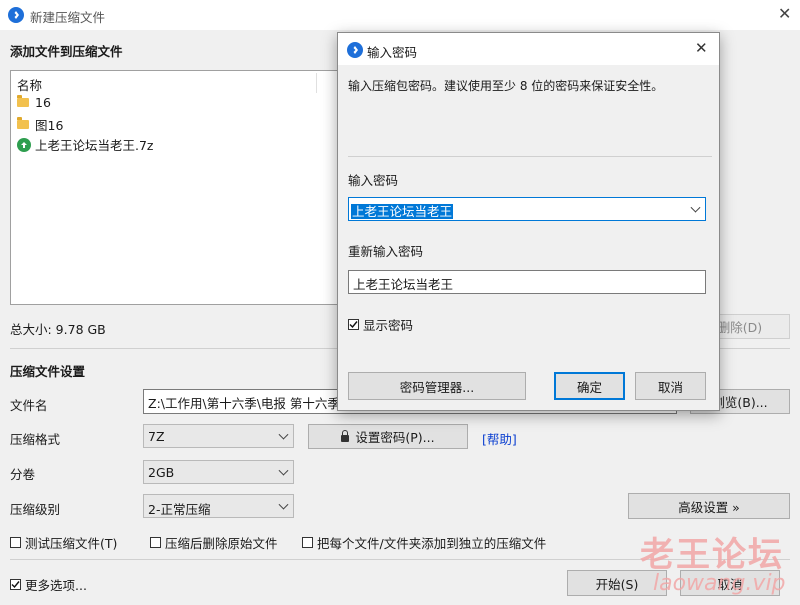 This screenshot has width=800, height=605. Describe the element at coordinates (400, 15) in the screenshot. I see `window-title-bar: 新建压缩文件 ✕` at that location.